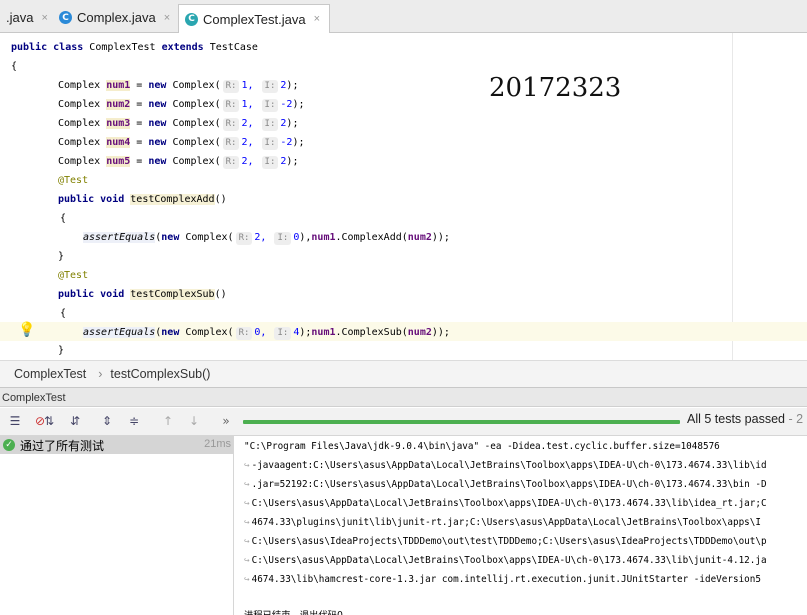 This screenshot has height=615, width=807. I want to click on test-duration: 21ms, so click(217, 444).